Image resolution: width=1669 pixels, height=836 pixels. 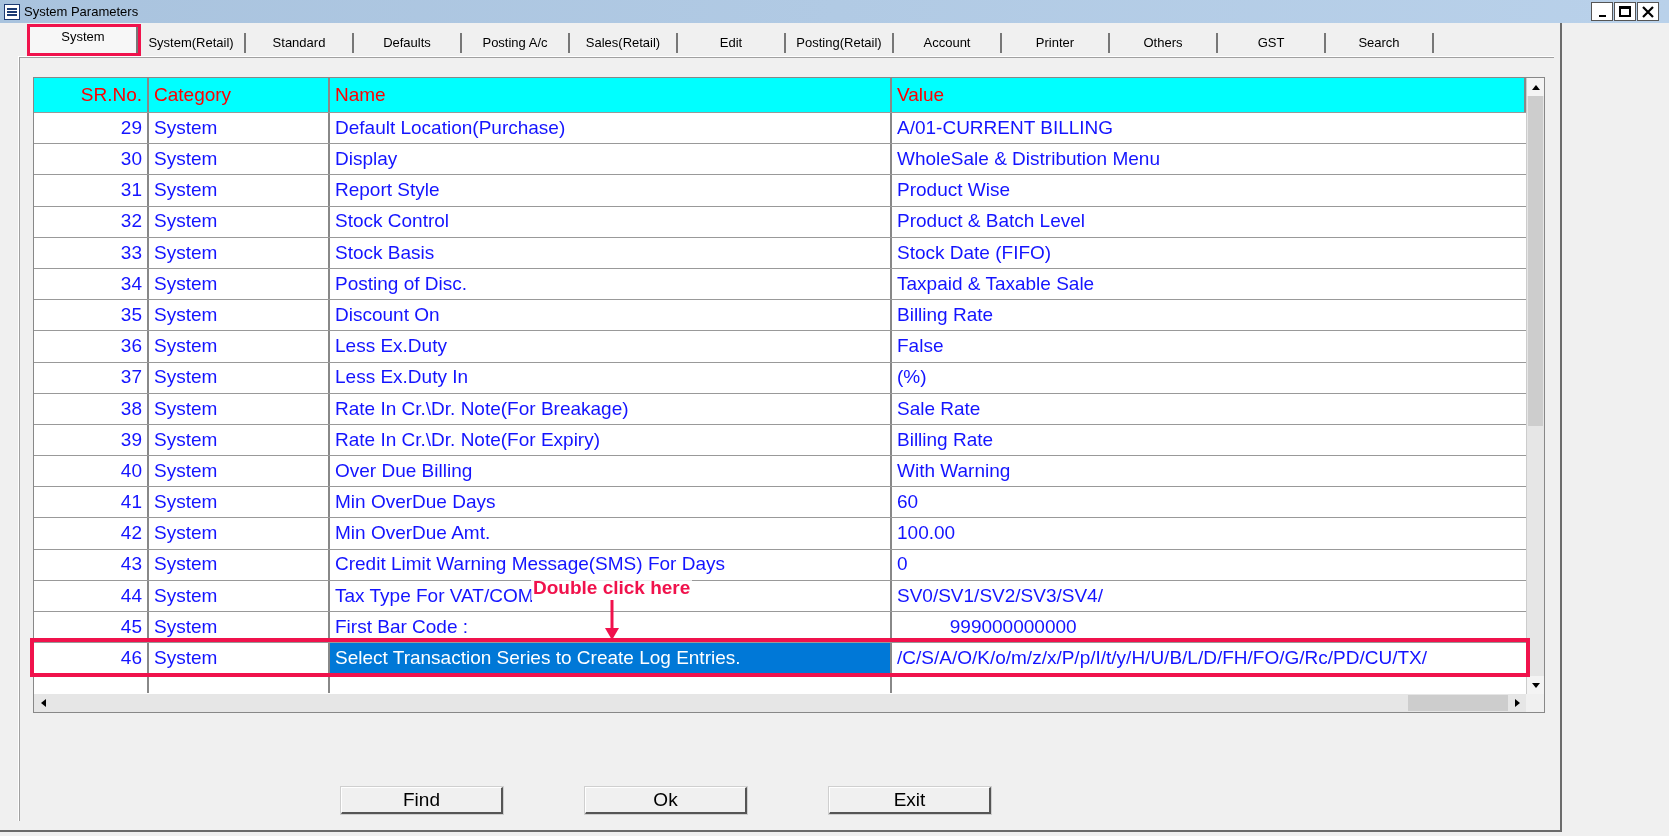 What do you see at coordinates (1517, 703) in the screenshot?
I see `right-arrow-icon` at bounding box center [1517, 703].